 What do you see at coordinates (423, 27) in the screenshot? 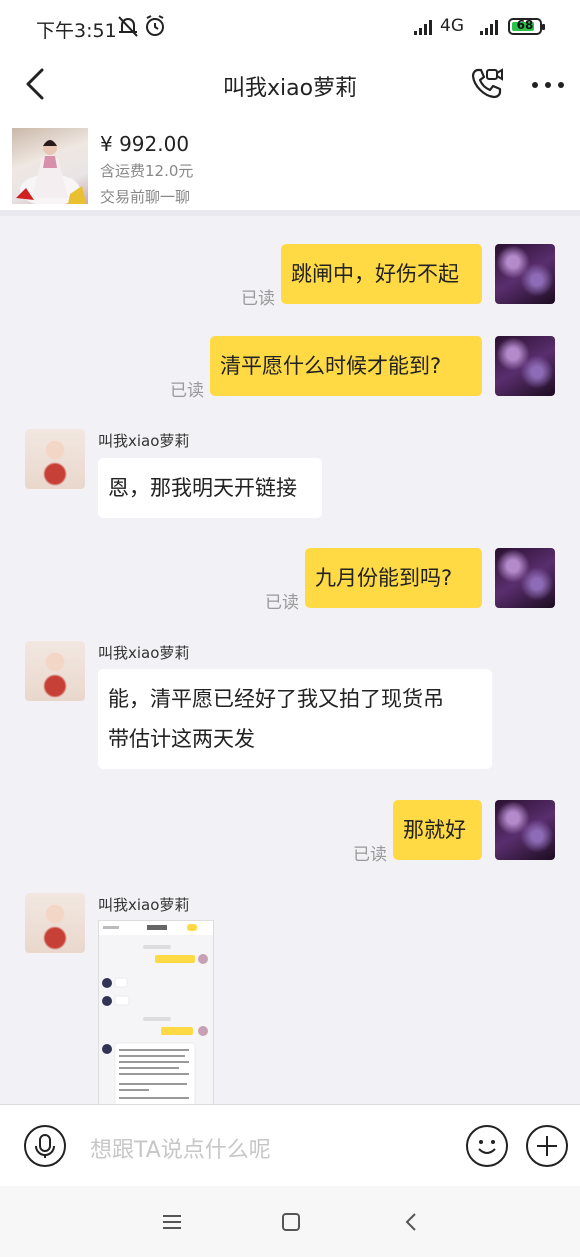
I see `signal-icon` at bounding box center [423, 27].